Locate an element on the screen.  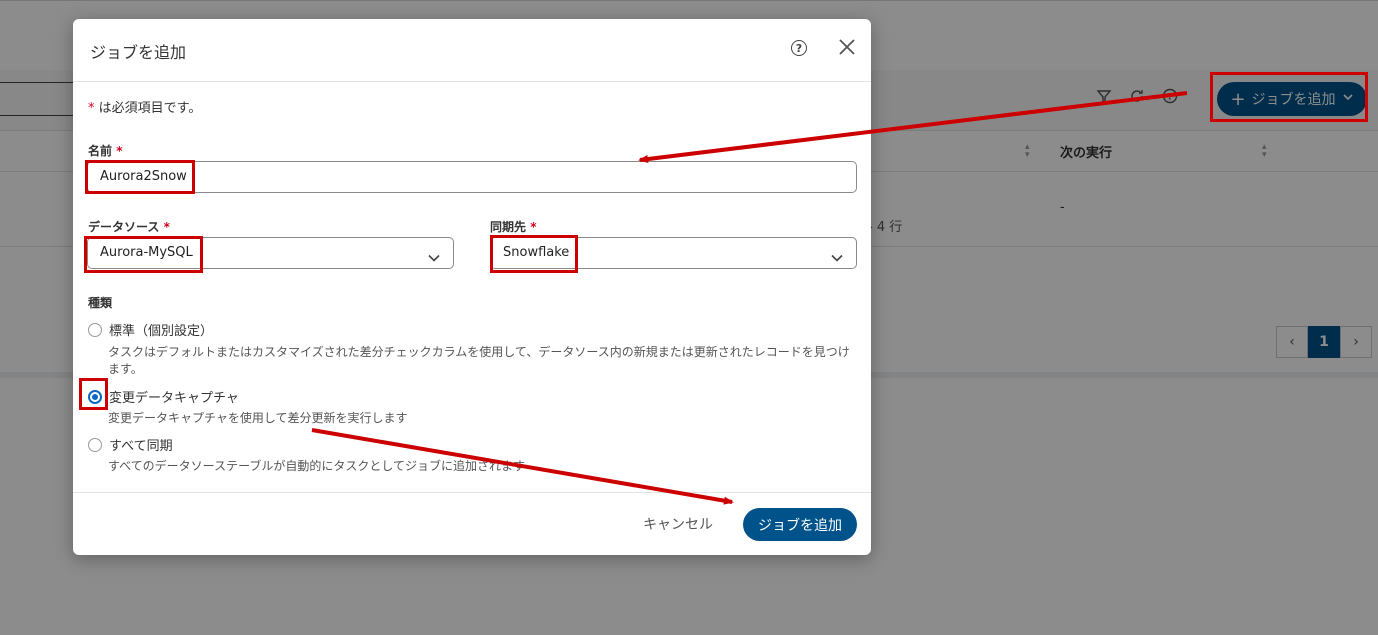
help-icon: ? is located at coordinates (799, 48).